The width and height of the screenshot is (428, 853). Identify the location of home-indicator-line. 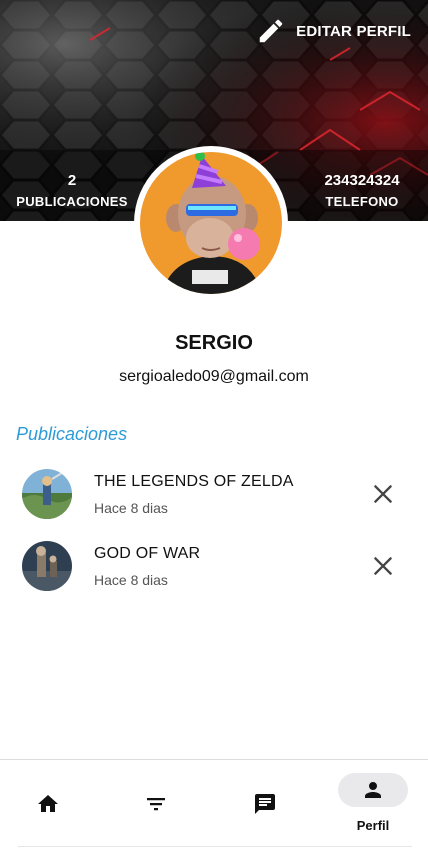
(215, 846).